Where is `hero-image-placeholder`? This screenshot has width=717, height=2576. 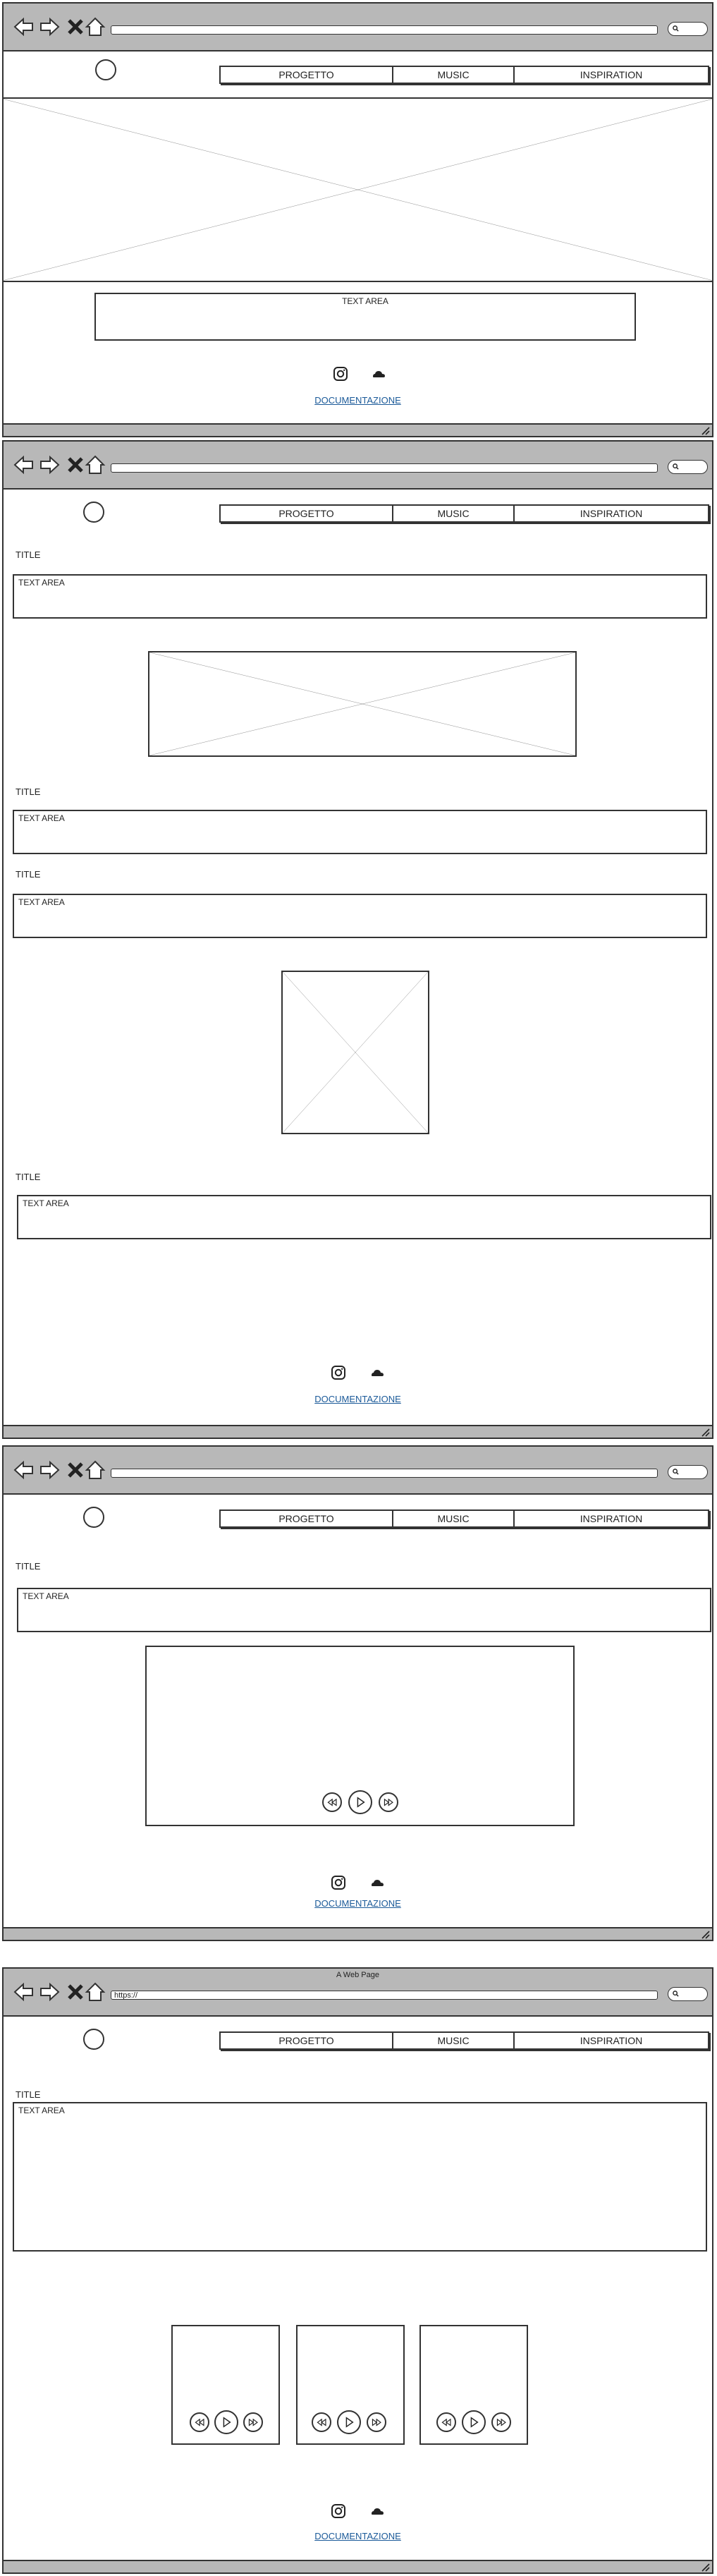 hero-image-placeholder is located at coordinates (357, 189).